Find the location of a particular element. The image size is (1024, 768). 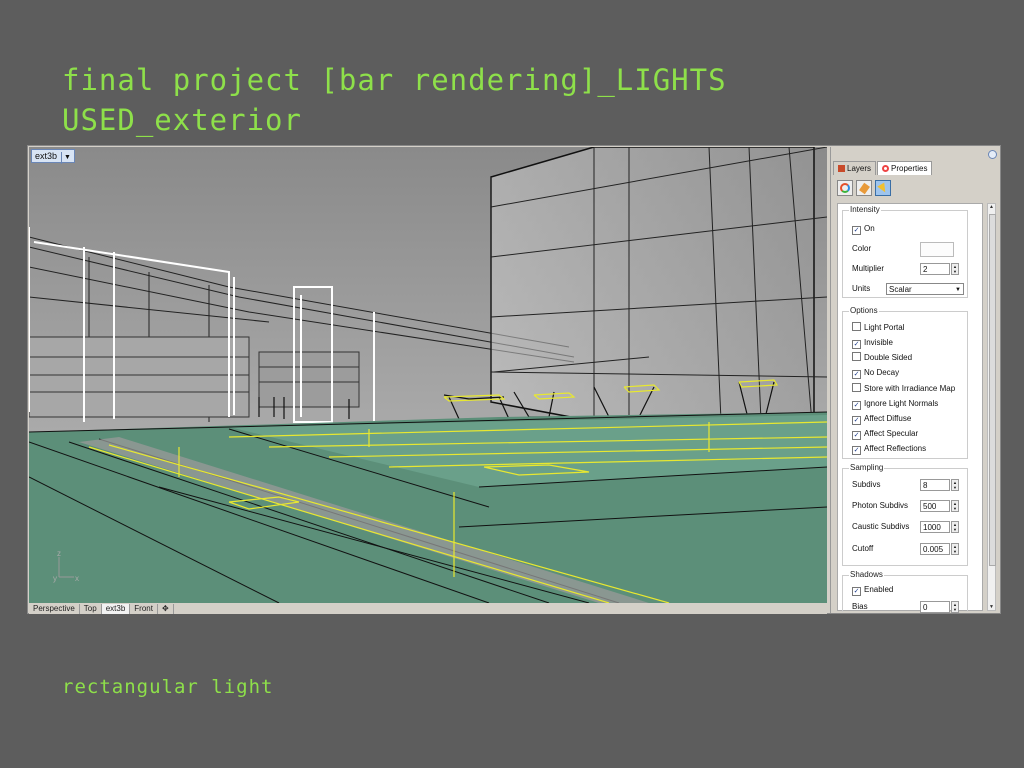

viewport-tabs: Perspective Top ext3b Front ✥ is located at coordinates (428, 609).